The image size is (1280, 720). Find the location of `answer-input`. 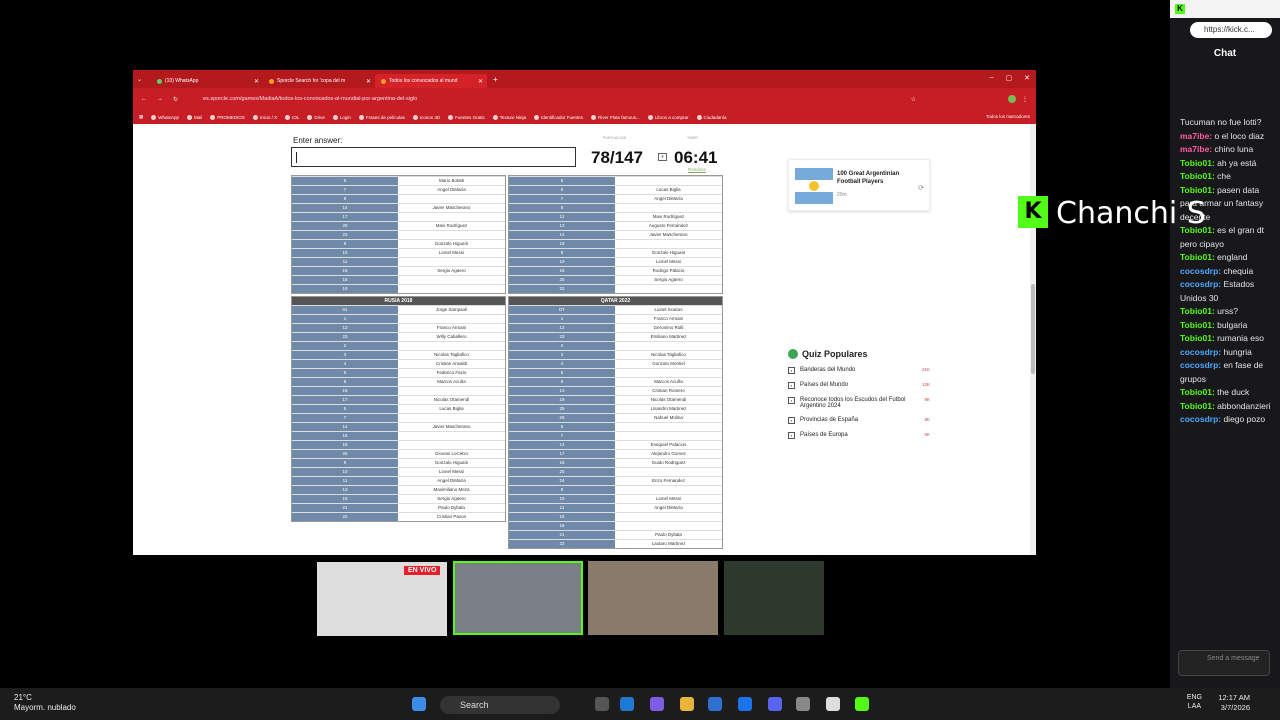

answer-input is located at coordinates (433, 157).